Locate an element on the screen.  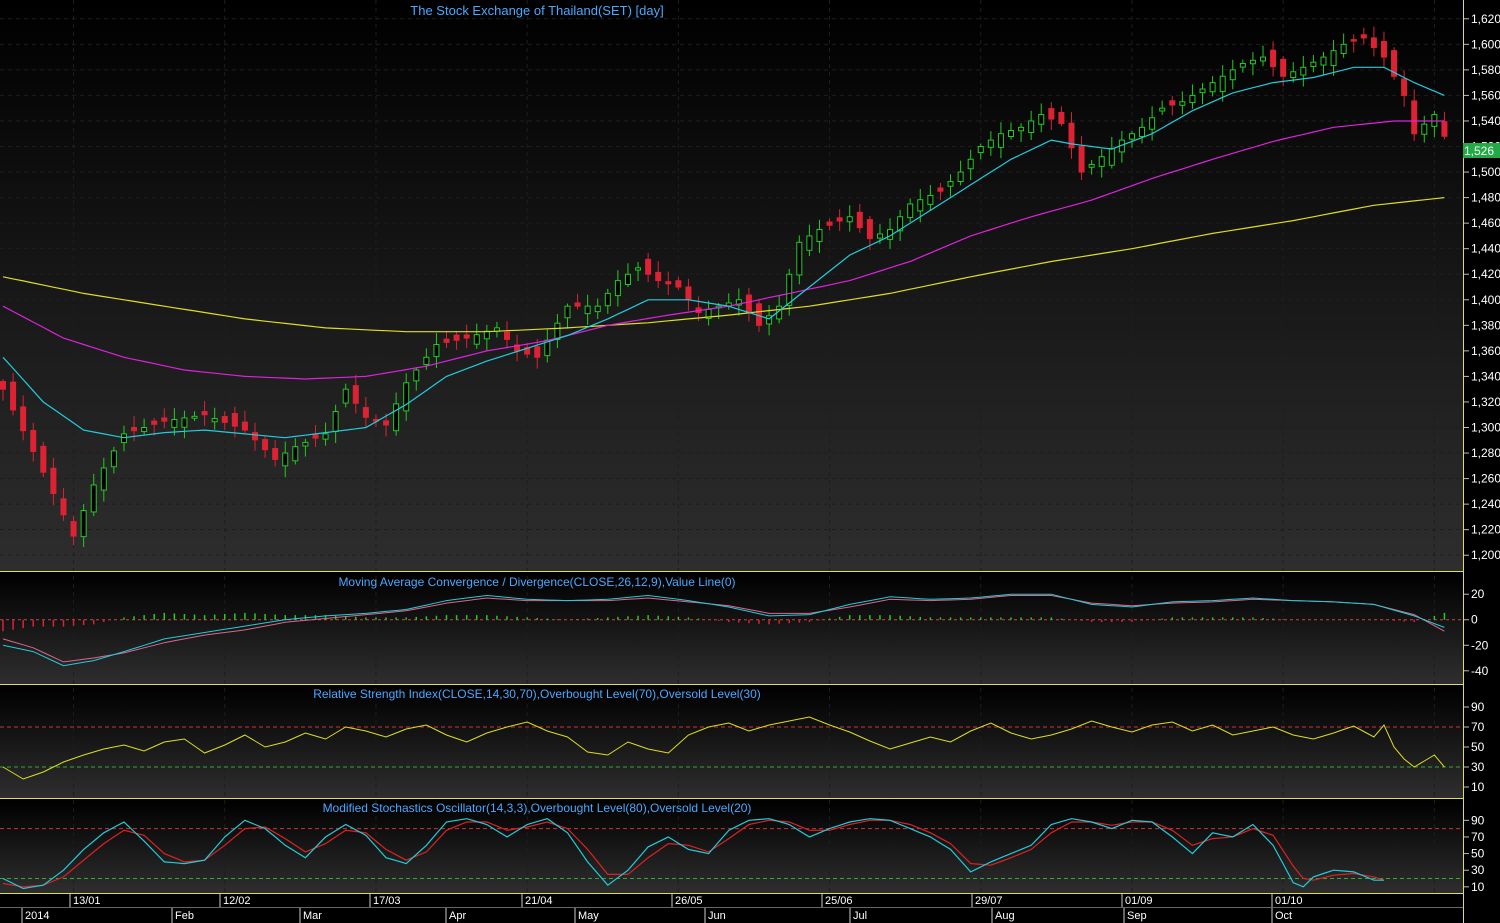
y-tick-label: 1,300 is located at coordinates (1485, 428).